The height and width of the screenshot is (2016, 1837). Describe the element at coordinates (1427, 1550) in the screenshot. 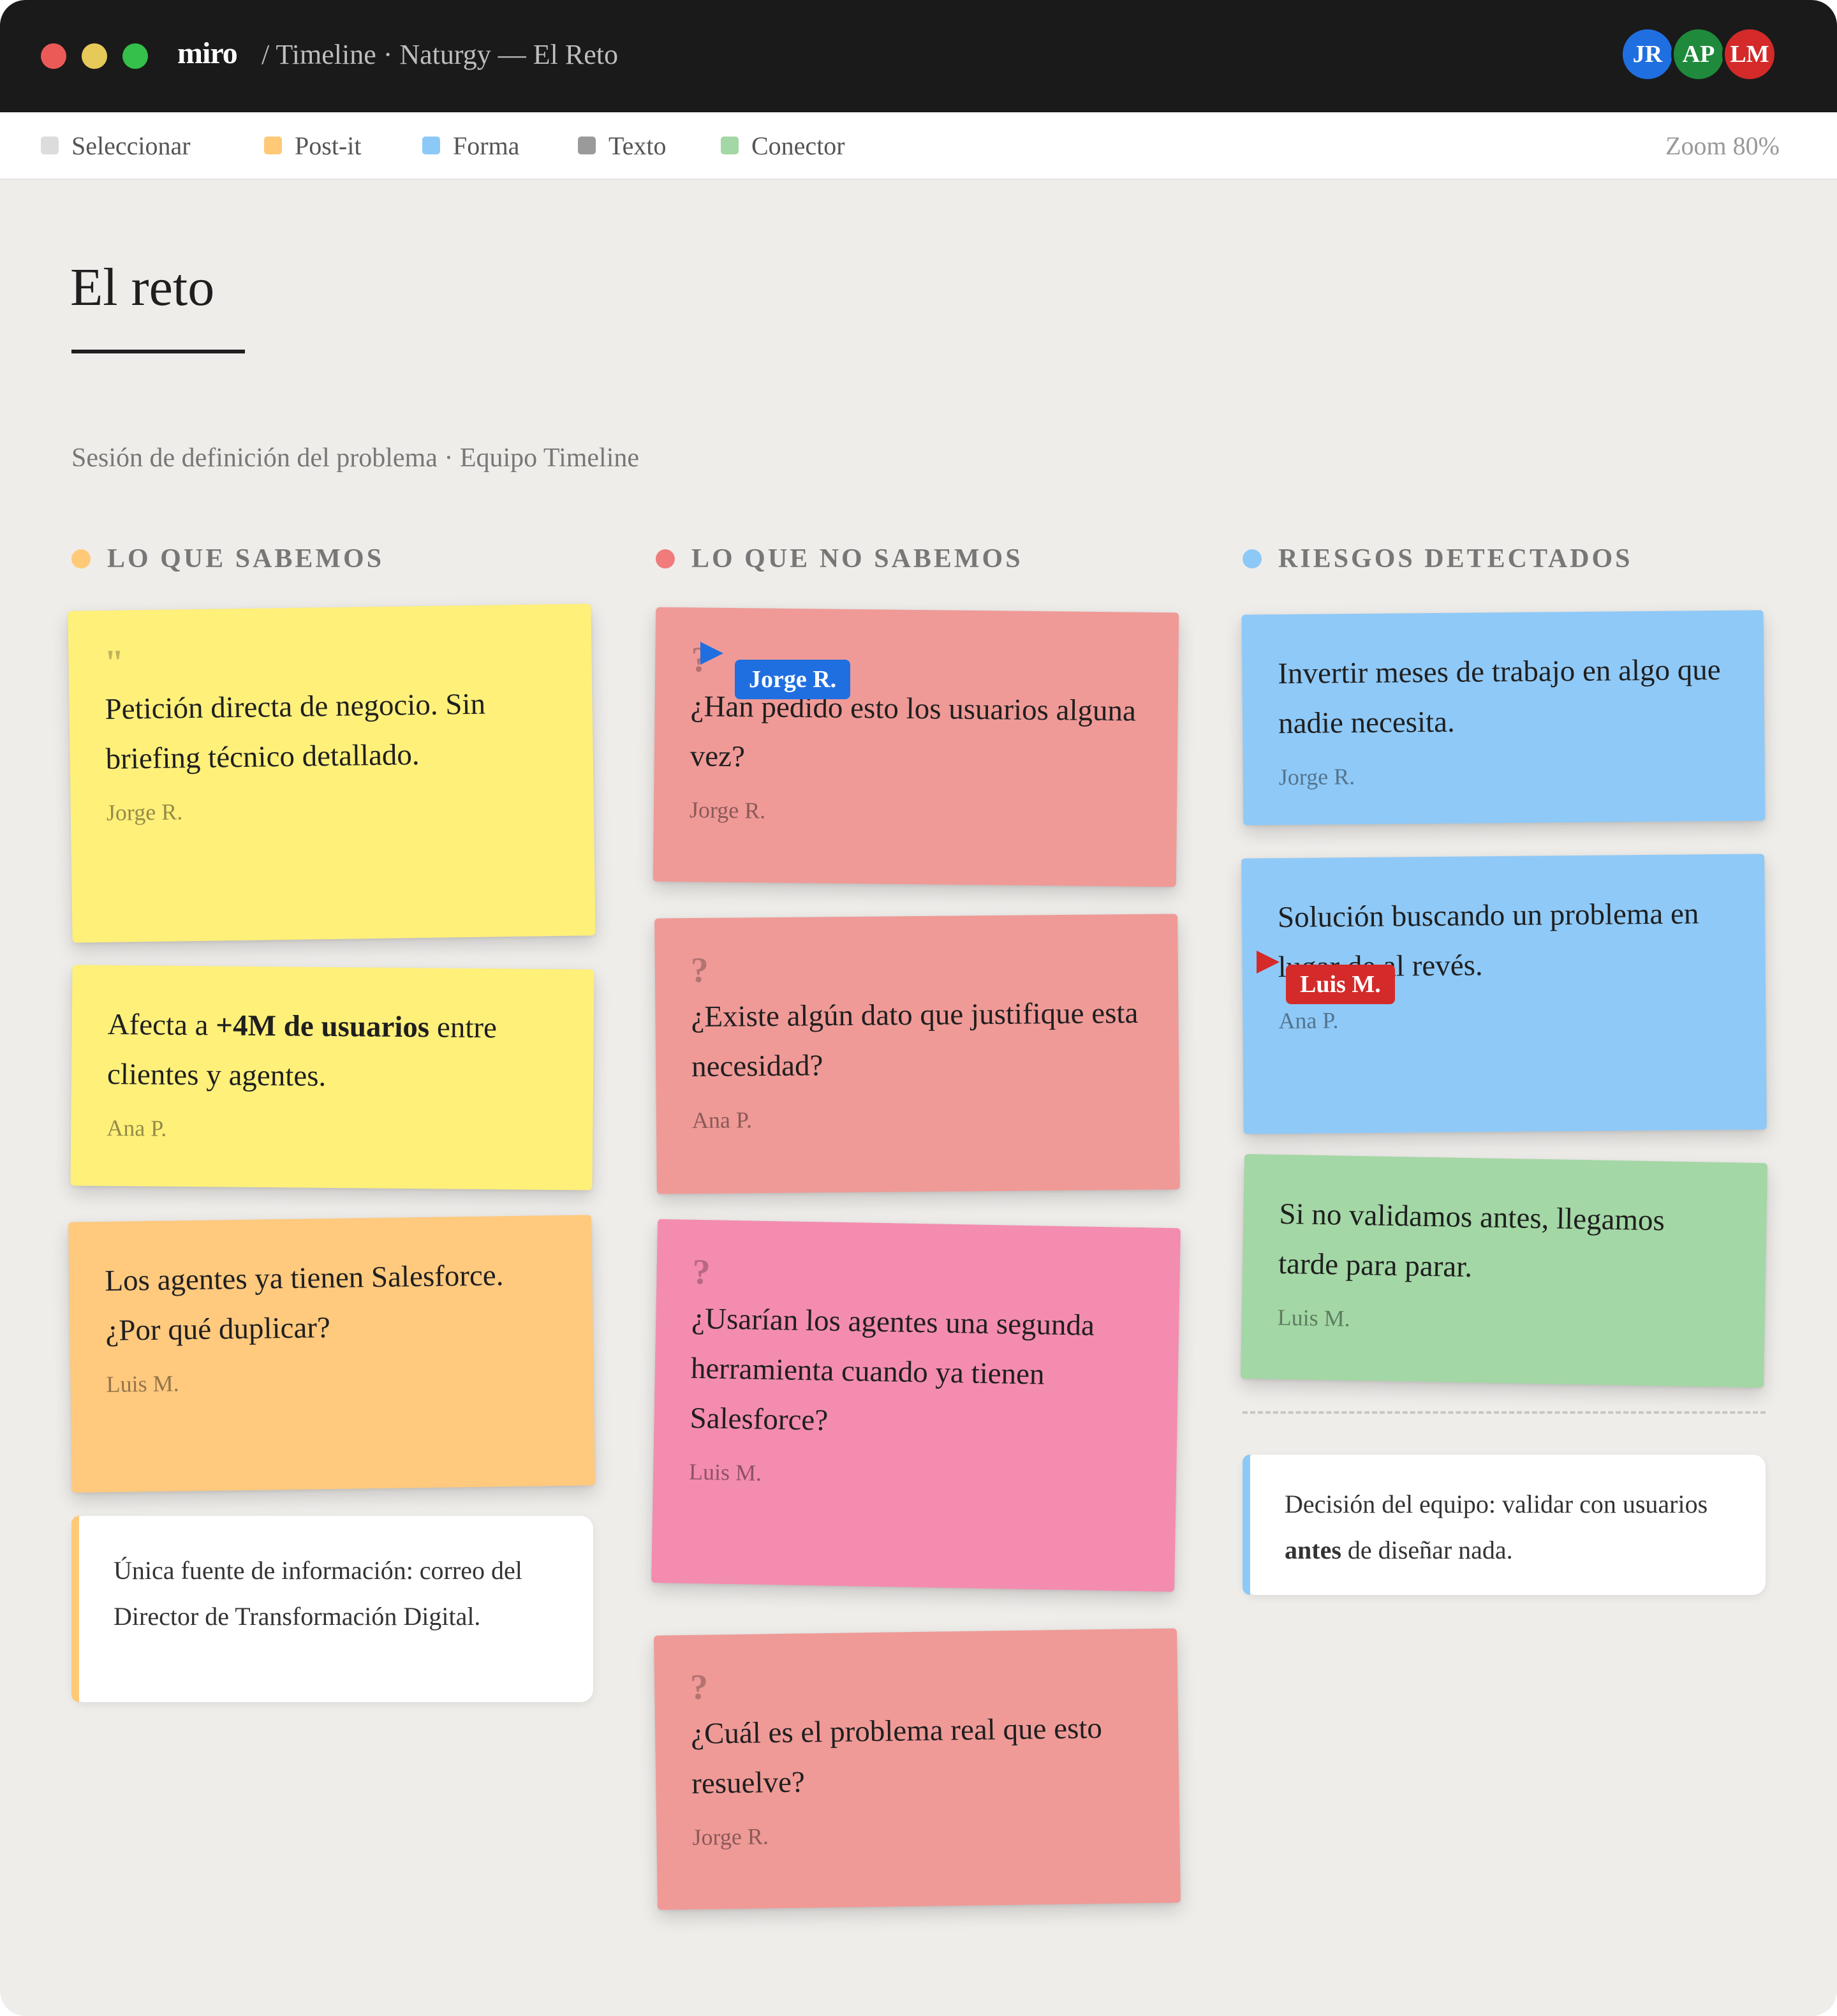

I see `note-text: de diseñar nada.` at that location.